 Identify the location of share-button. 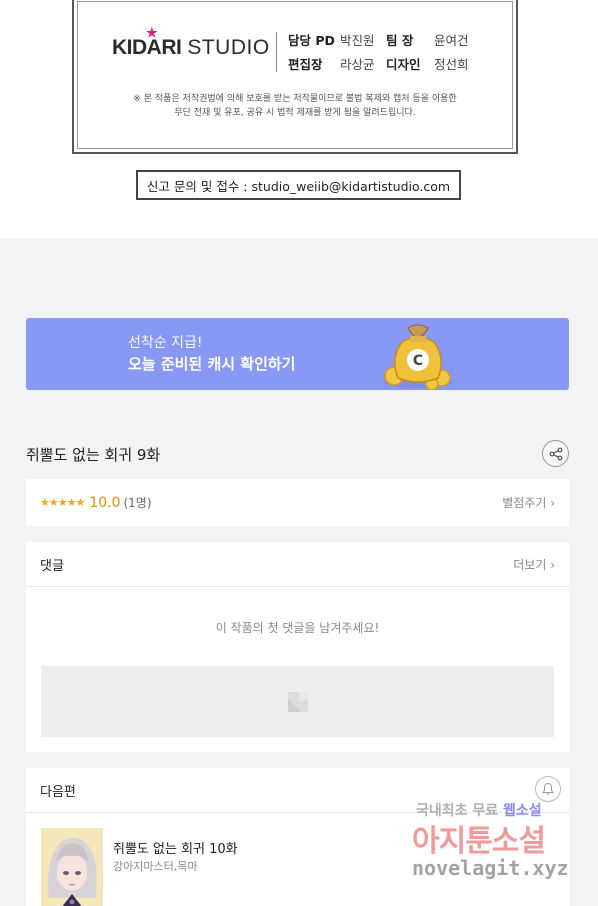
(555, 453).